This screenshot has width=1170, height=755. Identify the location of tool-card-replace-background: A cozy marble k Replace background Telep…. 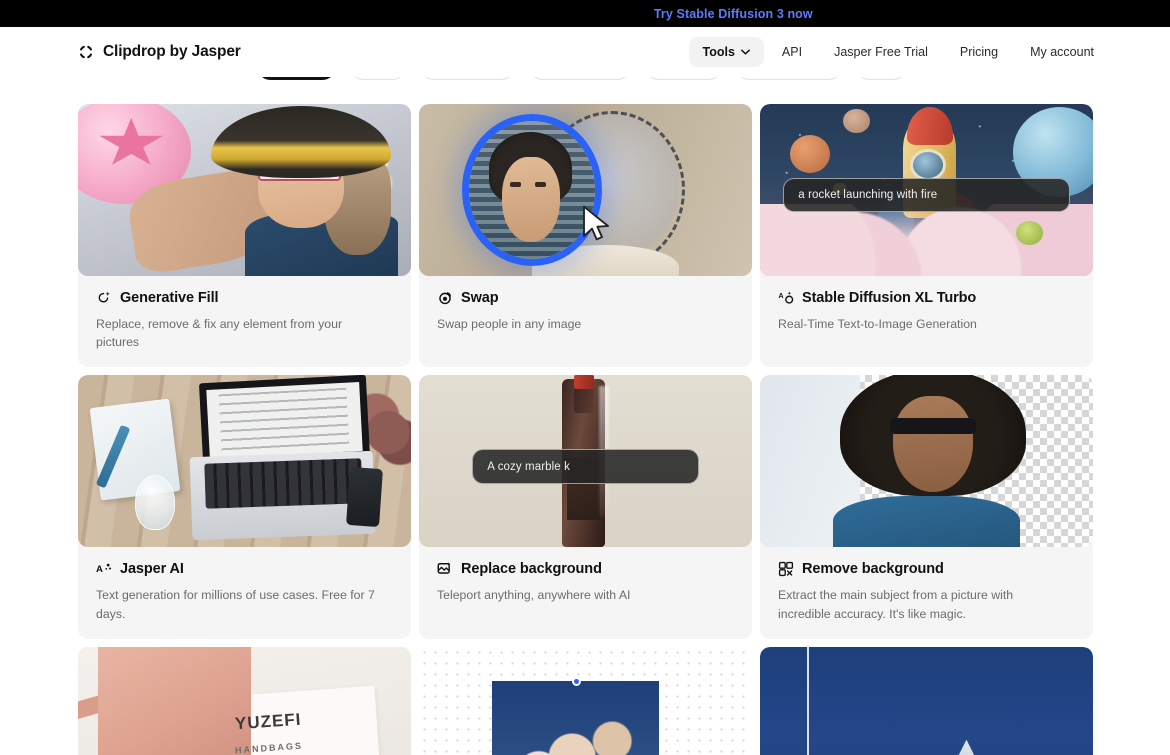
(585, 507).